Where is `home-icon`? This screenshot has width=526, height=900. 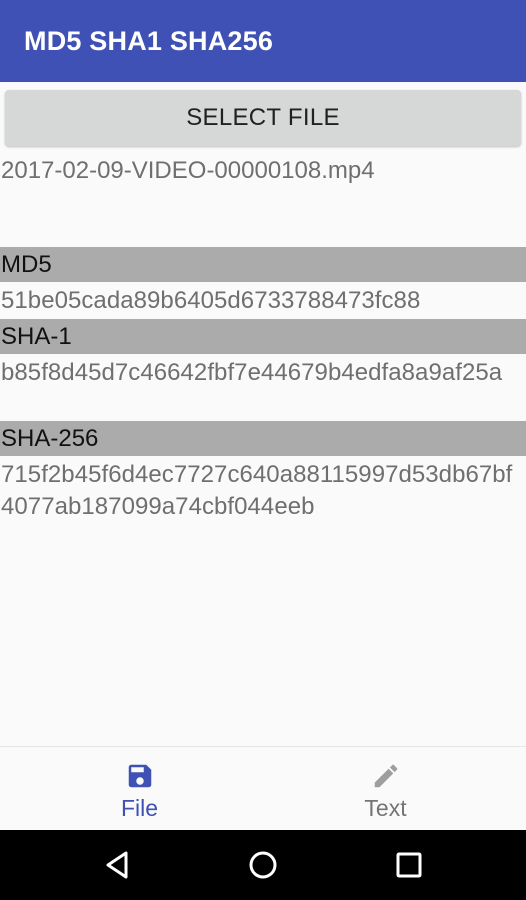
home-icon is located at coordinates (263, 865).